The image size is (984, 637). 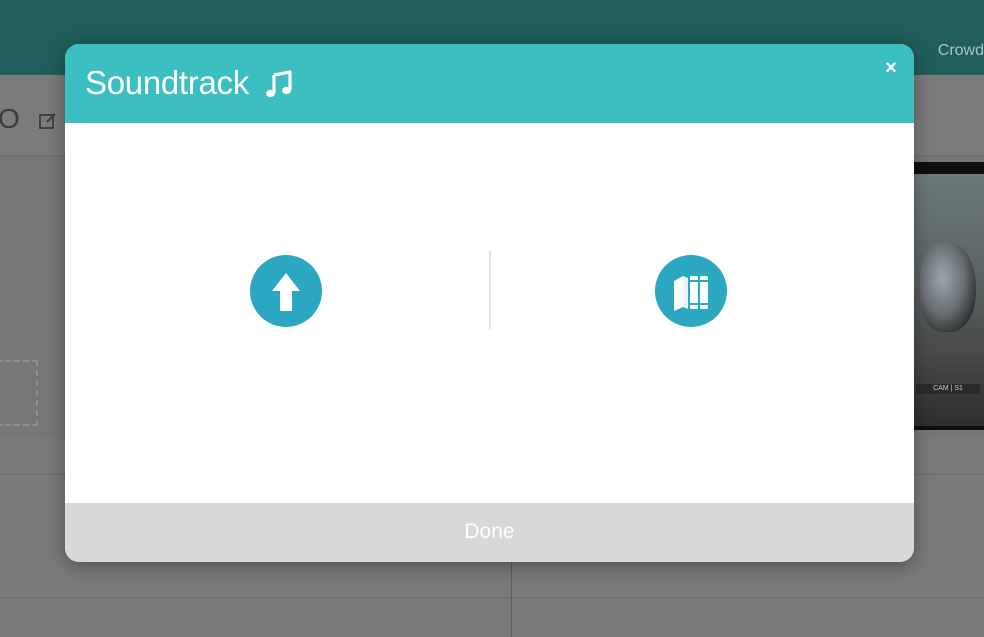 What do you see at coordinates (10, 118) in the screenshot?
I see `project-title-fragment: O` at bounding box center [10, 118].